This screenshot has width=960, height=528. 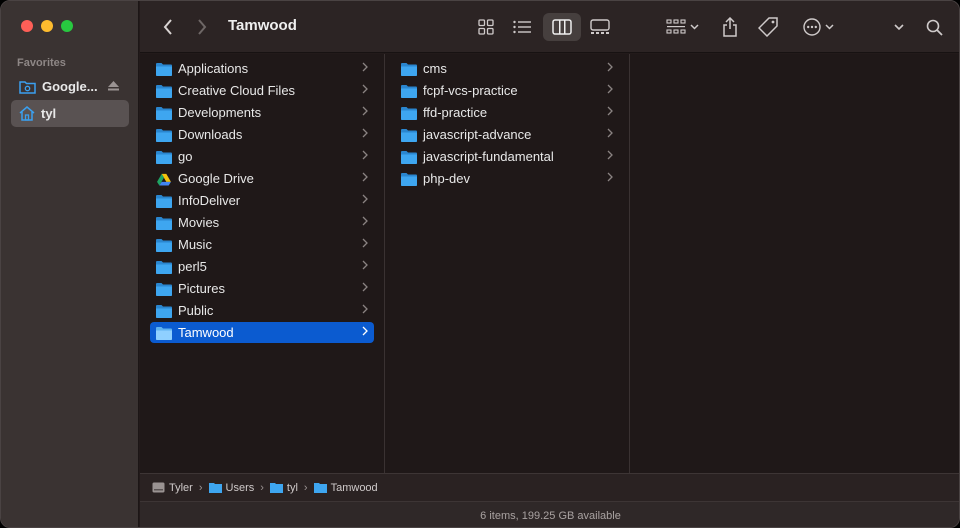 I want to click on folder-name: InfoDeliver, so click(x=209, y=200).